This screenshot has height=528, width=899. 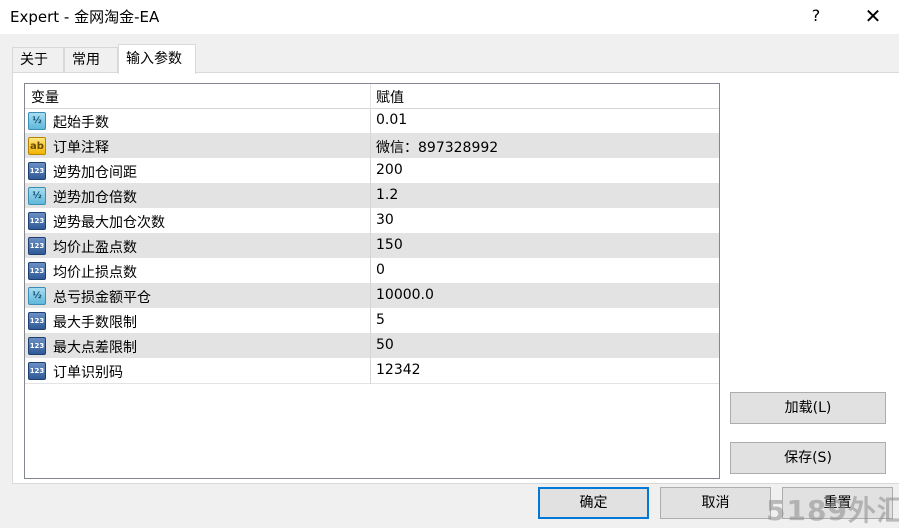 I want to click on parameter-name: 起始手数, so click(x=81, y=123).